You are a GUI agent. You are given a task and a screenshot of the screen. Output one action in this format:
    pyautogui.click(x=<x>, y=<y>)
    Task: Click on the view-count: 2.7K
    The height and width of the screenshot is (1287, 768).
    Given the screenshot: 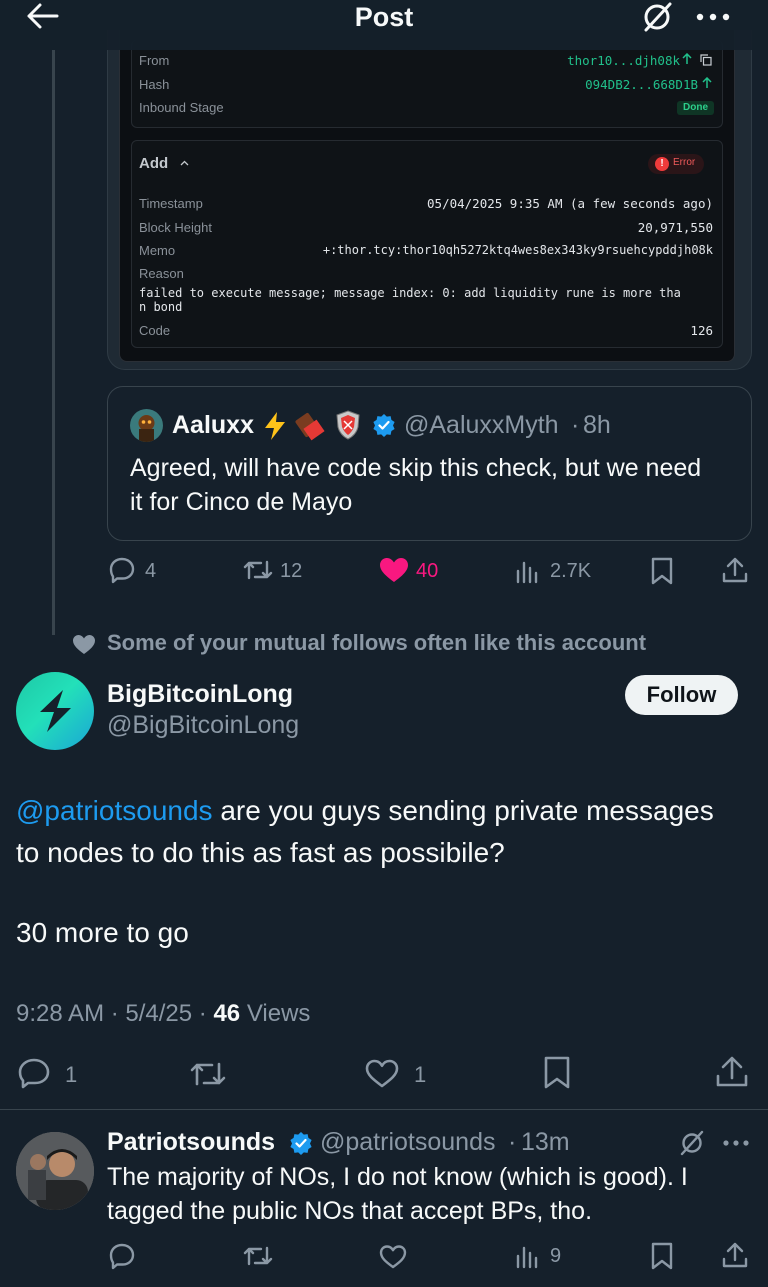 What is the action you would take?
    pyautogui.click(x=571, y=571)
    